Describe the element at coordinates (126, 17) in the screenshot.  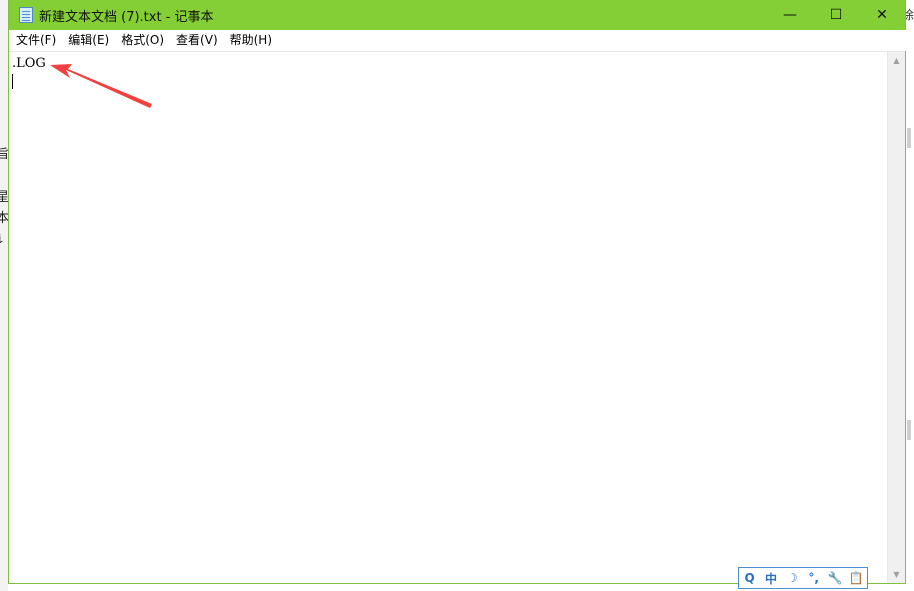
I see `window-title: 新建文本文档 (7).txt - 记事本` at that location.